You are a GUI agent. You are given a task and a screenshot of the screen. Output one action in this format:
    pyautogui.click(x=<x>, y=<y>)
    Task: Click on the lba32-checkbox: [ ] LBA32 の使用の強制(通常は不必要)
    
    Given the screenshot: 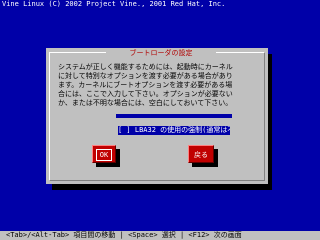 What is the action you would take?
    pyautogui.click(x=174, y=130)
    